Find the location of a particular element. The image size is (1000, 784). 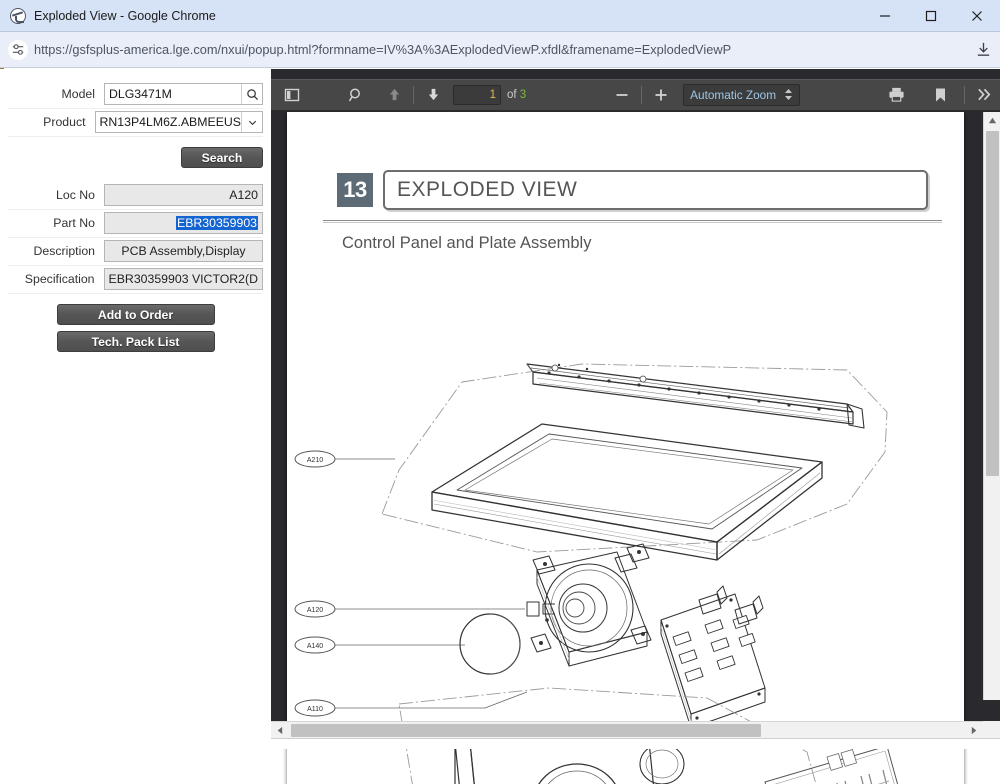

horizontal-scrollbar is located at coordinates (627, 729).